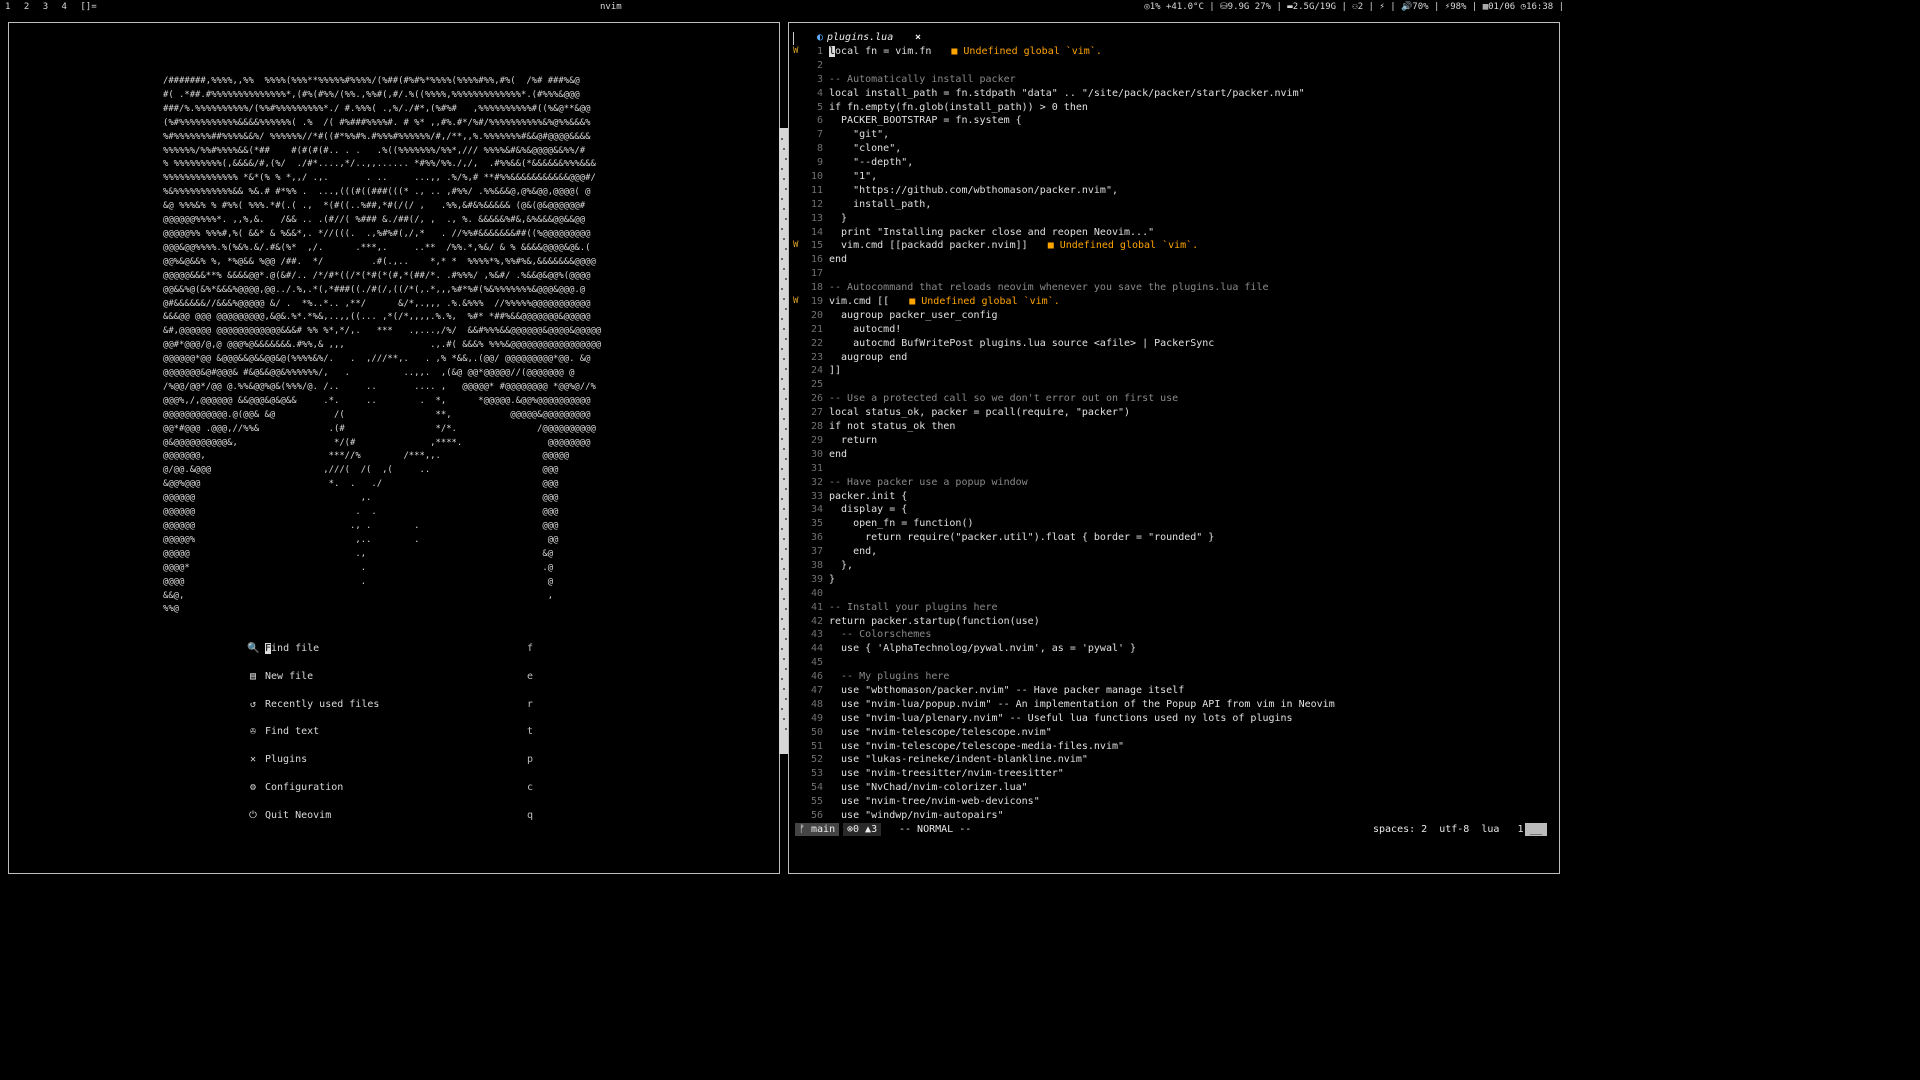 The height and width of the screenshot is (1080, 1920). Describe the element at coordinates (253, 676) in the screenshot. I see `file-icon: ▤` at that location.